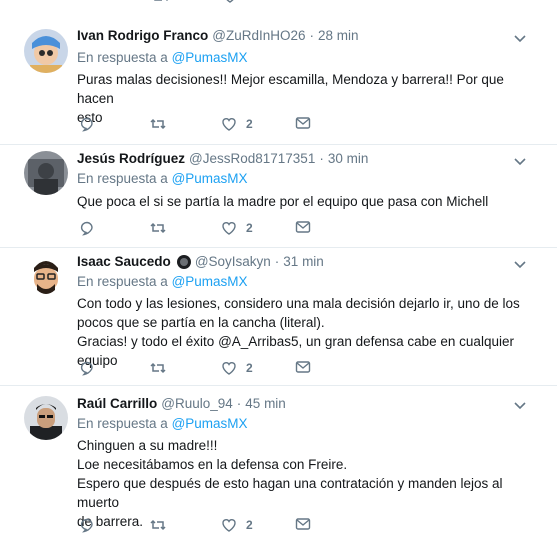 This screenshot has width=557, height=547. I want to click on like-count: 1, so click(250, 1).